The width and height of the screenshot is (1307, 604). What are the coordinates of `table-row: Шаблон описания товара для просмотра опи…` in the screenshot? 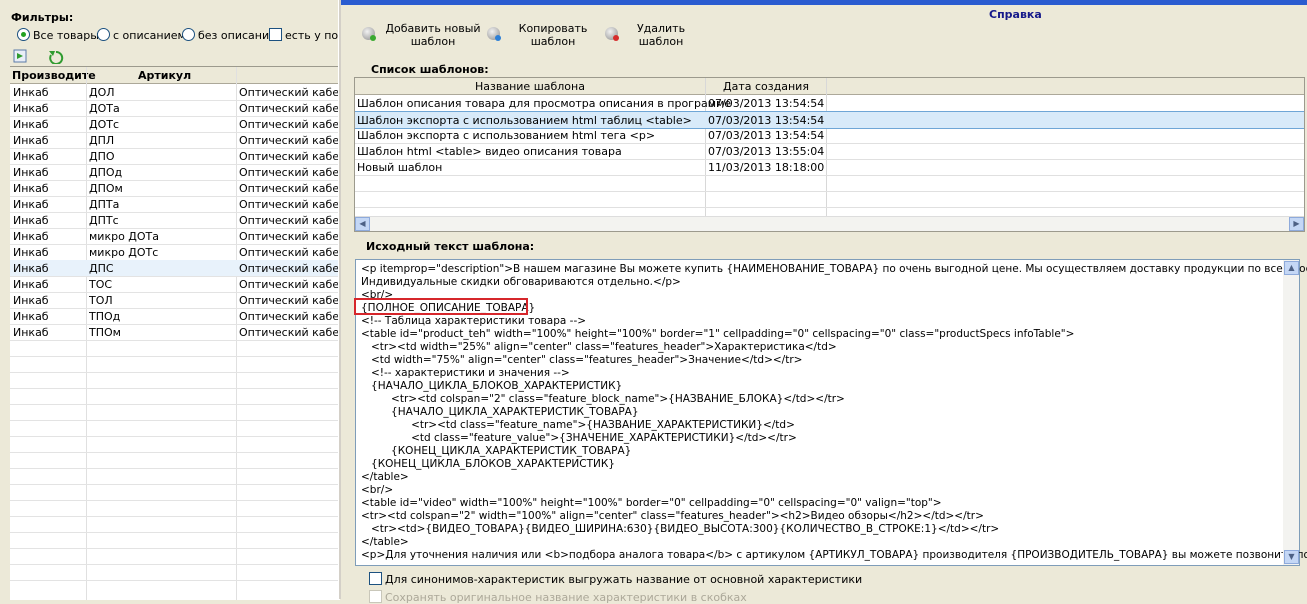 It's located at (829, 103).